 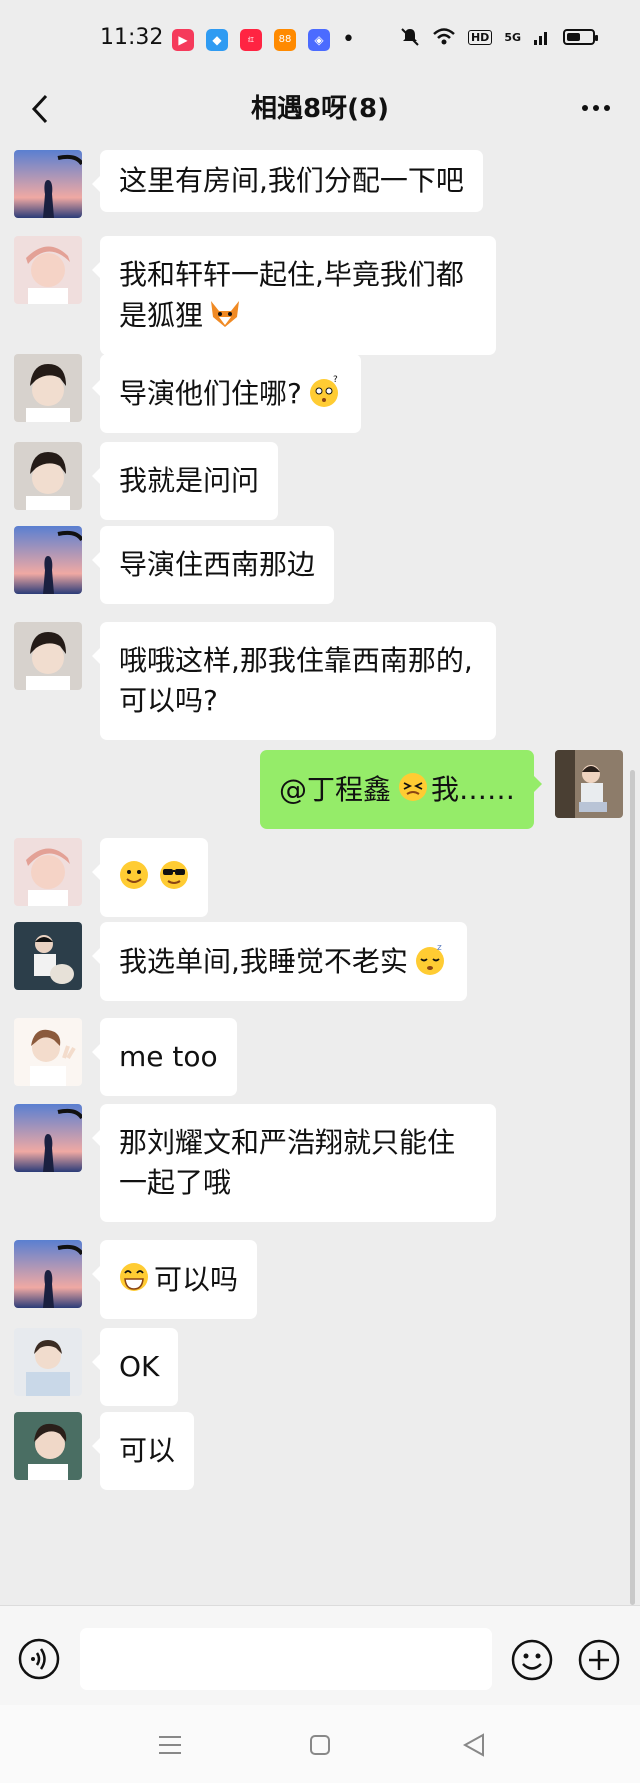 What do you see at coordinates (48, 1362) in the screenshot?
I see `light-shirt-boy-avatar` at bounding box center [48, 1362].